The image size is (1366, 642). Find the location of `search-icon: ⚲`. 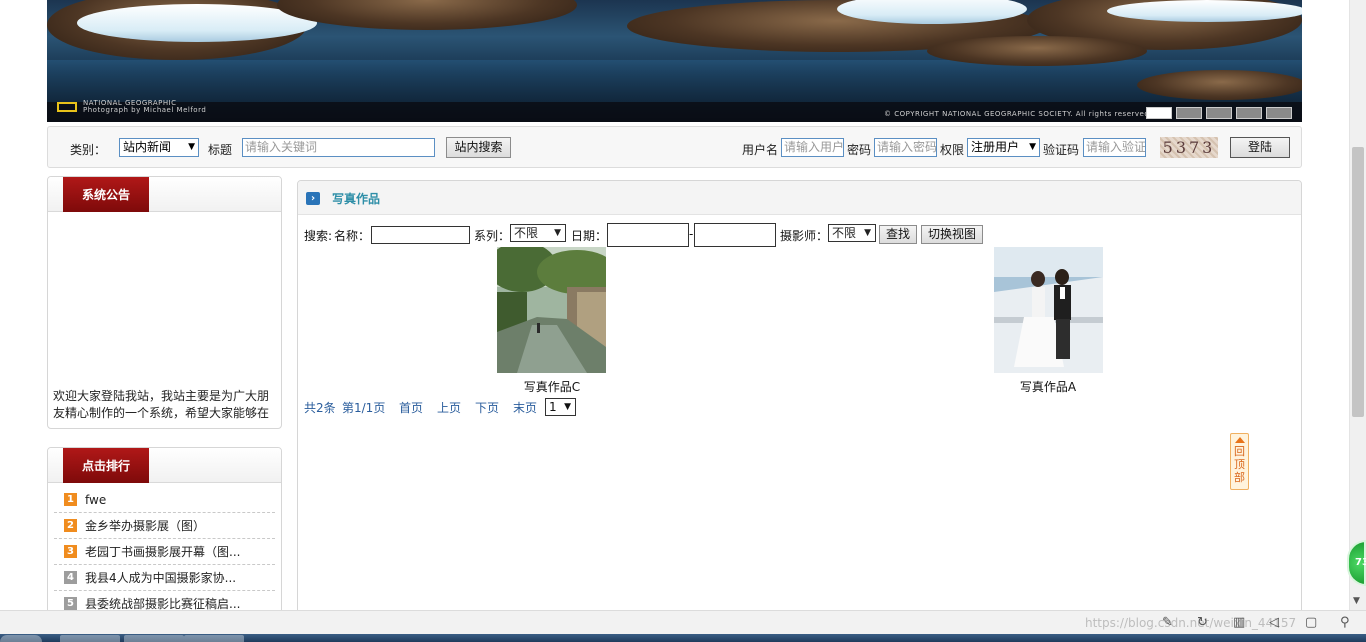

search-icon: ⚲ is located at coordinates (1345, 622).